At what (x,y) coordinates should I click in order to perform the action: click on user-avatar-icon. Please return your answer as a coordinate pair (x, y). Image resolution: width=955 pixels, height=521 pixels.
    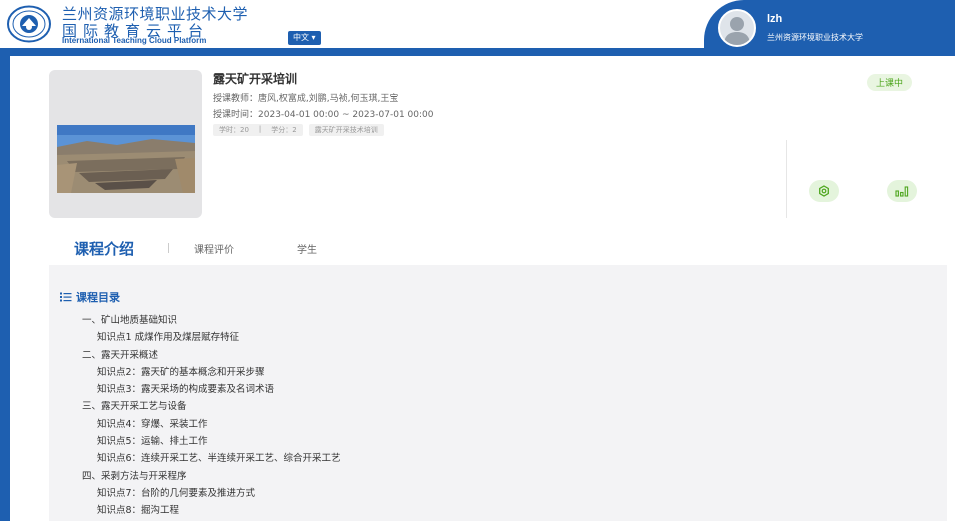
    Looking at the image, I should click on (737, 28).